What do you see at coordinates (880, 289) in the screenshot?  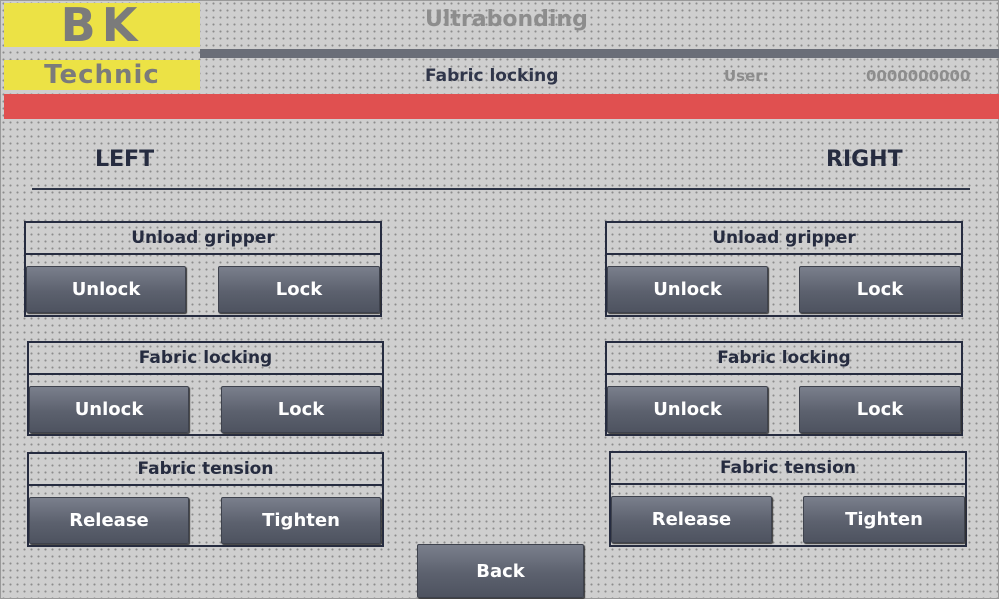 I see `right-unload-gripper-lock-button: Lock` at bounding box center [880, 289].